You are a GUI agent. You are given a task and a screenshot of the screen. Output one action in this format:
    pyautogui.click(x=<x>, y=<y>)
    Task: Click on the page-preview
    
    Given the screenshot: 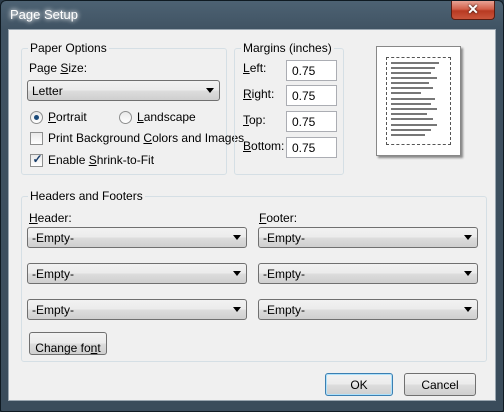 What is the action you would take?
    pyautogui.click(x=418, y=101)
    